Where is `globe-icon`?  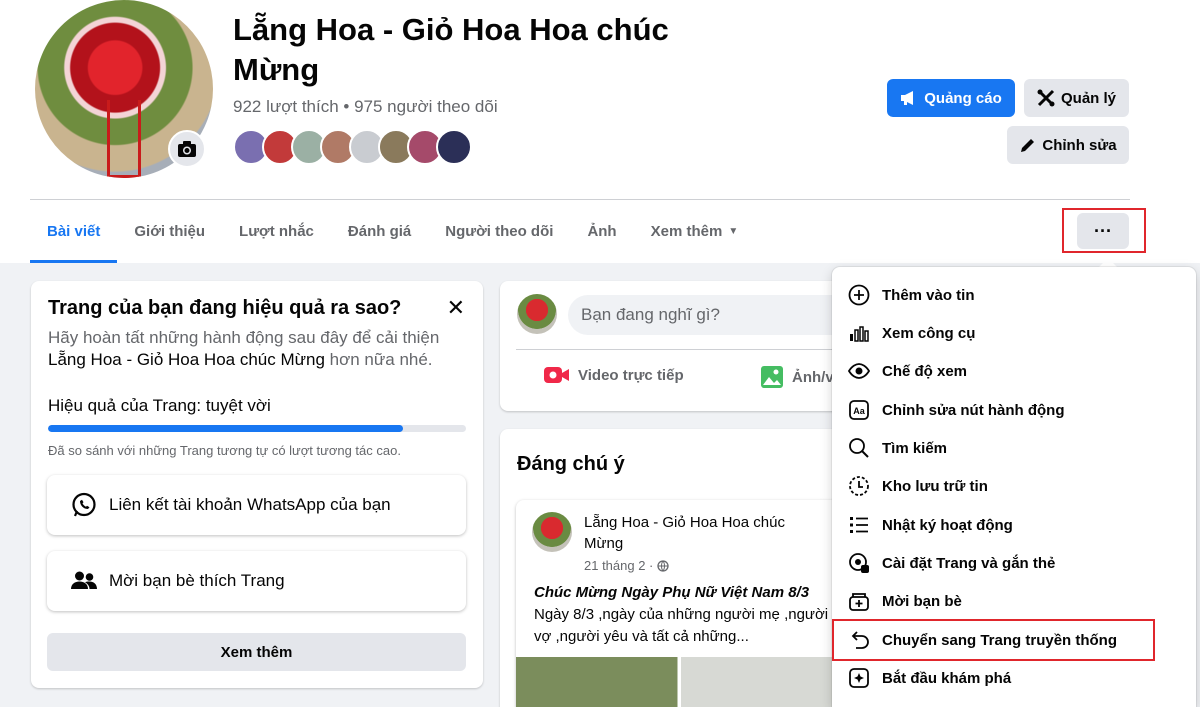
globe-icon is located at coordinates (663, 565).